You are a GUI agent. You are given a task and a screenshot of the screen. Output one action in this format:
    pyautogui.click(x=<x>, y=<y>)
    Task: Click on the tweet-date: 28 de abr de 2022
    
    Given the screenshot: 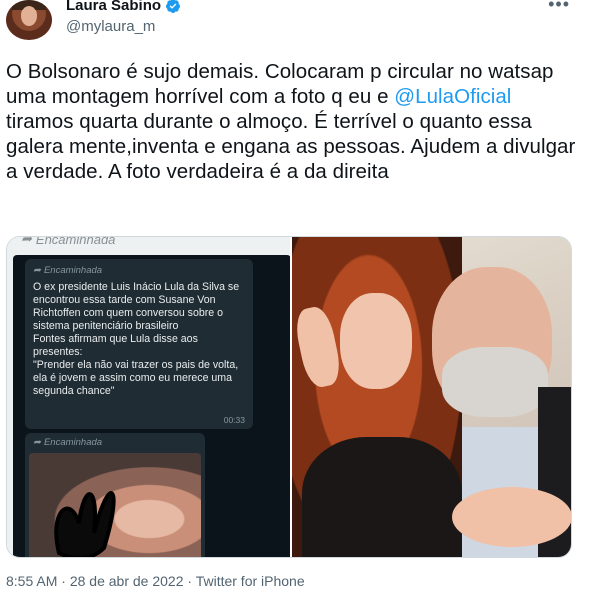 What is the action you would take?
    pyautogui.click(x=127, y=581)
    